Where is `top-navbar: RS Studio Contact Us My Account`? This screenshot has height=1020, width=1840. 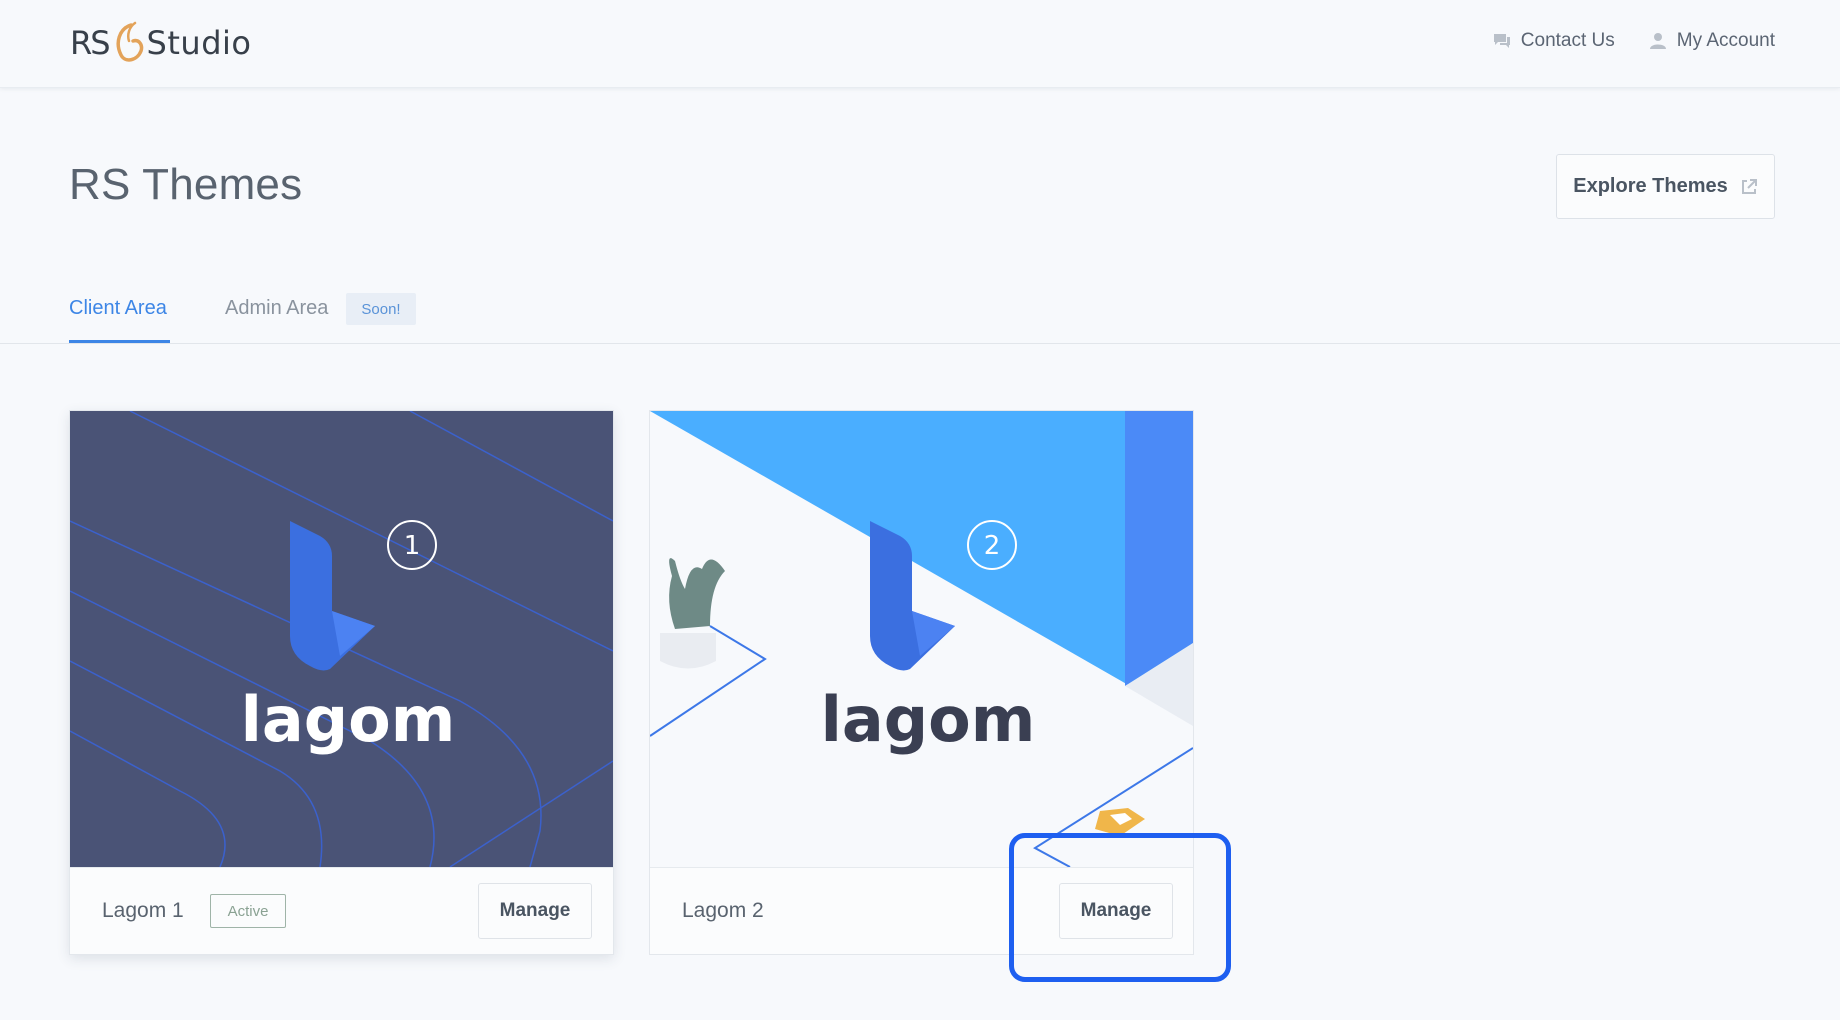
top-navbar: RS Studio Contact Us My Account is located at coordinates (920, 44).